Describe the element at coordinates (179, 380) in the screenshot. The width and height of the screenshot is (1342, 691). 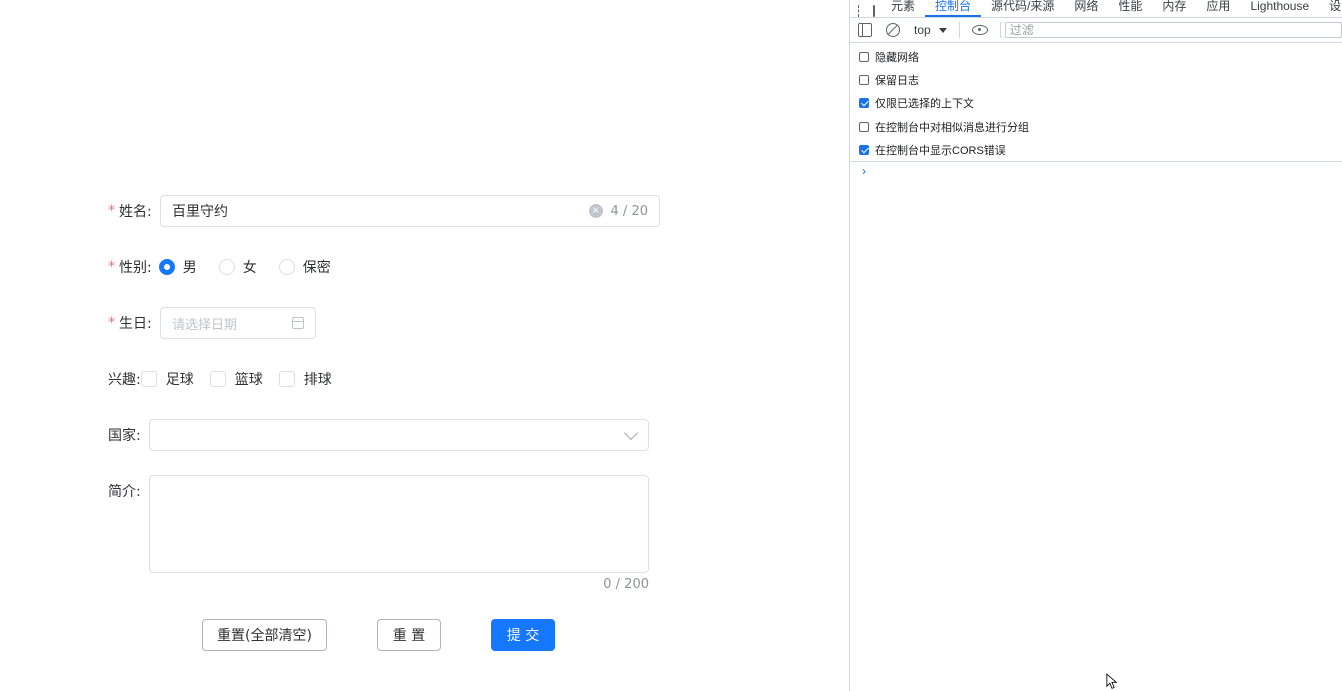
I see `checkbox-label: 足球` at that location.